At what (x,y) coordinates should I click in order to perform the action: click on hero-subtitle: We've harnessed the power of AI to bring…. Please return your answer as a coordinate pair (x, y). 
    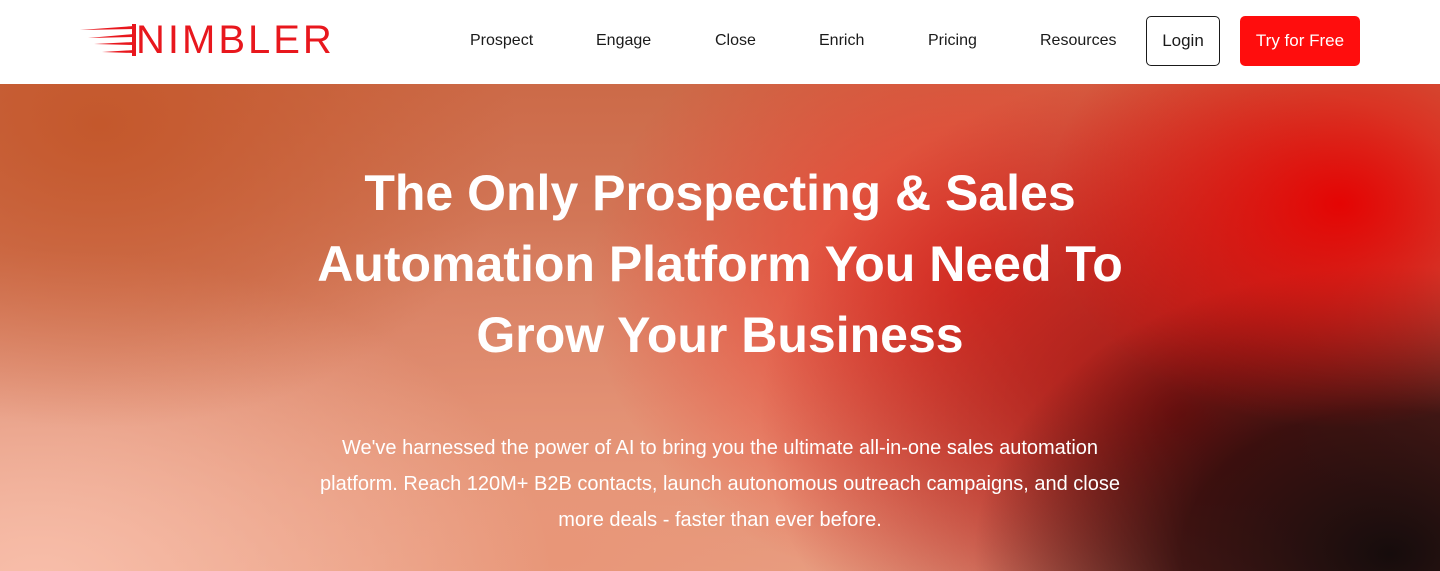
    Looking at the image, I should click on (720, 484).